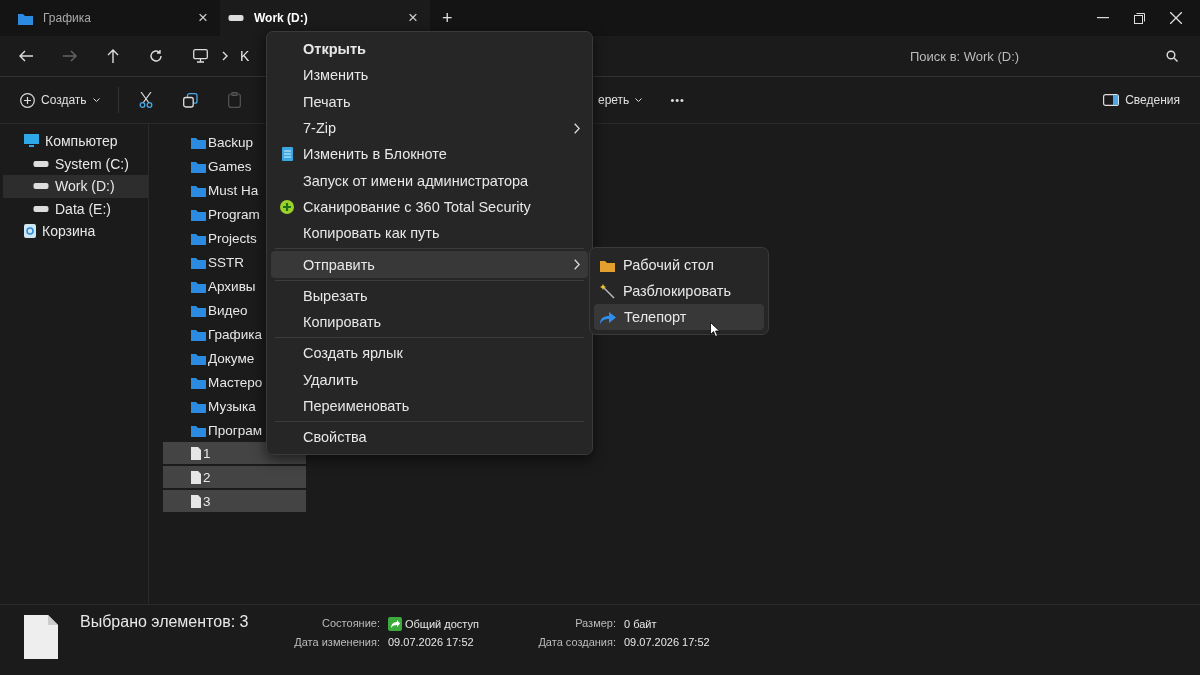  I want to click on property-label: Размер:, so click(595, 624).